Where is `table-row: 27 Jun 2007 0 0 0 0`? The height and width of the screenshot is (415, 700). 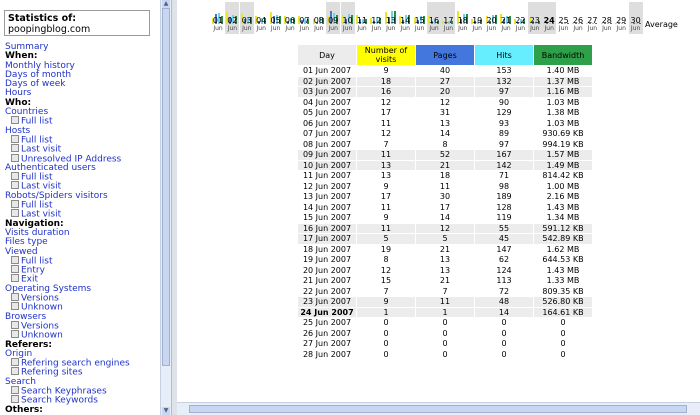 table-row: 27 Jun 2007 0 0 0 0 is located at coordinates (445, 344).